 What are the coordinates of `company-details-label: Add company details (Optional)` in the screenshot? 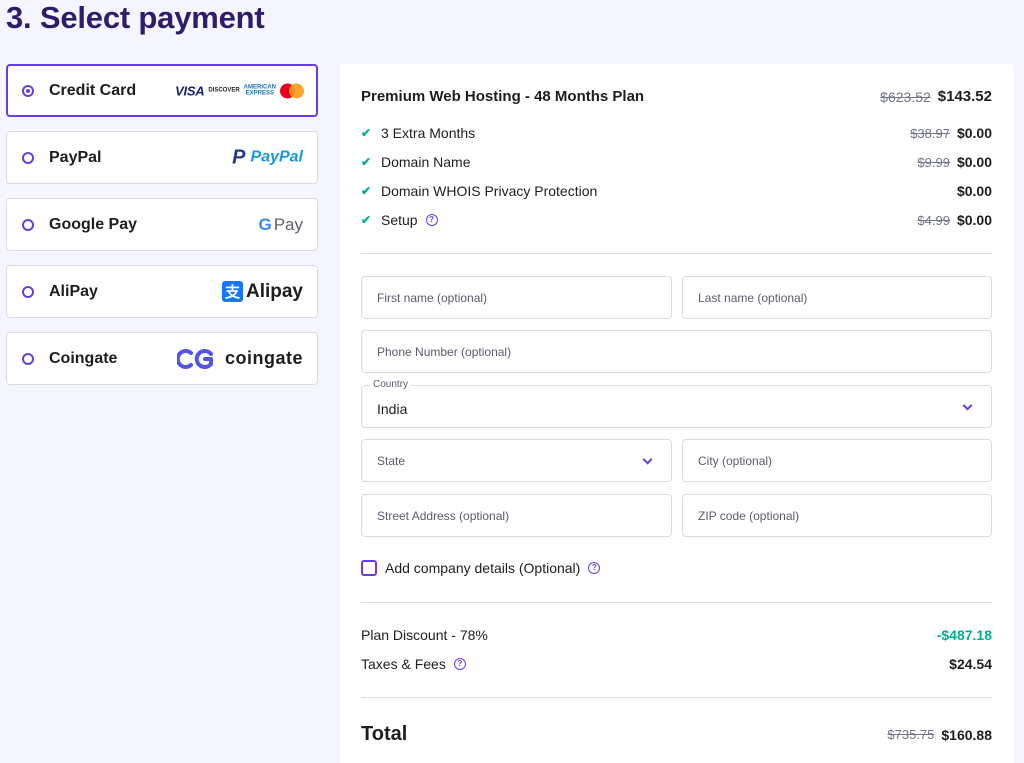 It's located at (482, 568).